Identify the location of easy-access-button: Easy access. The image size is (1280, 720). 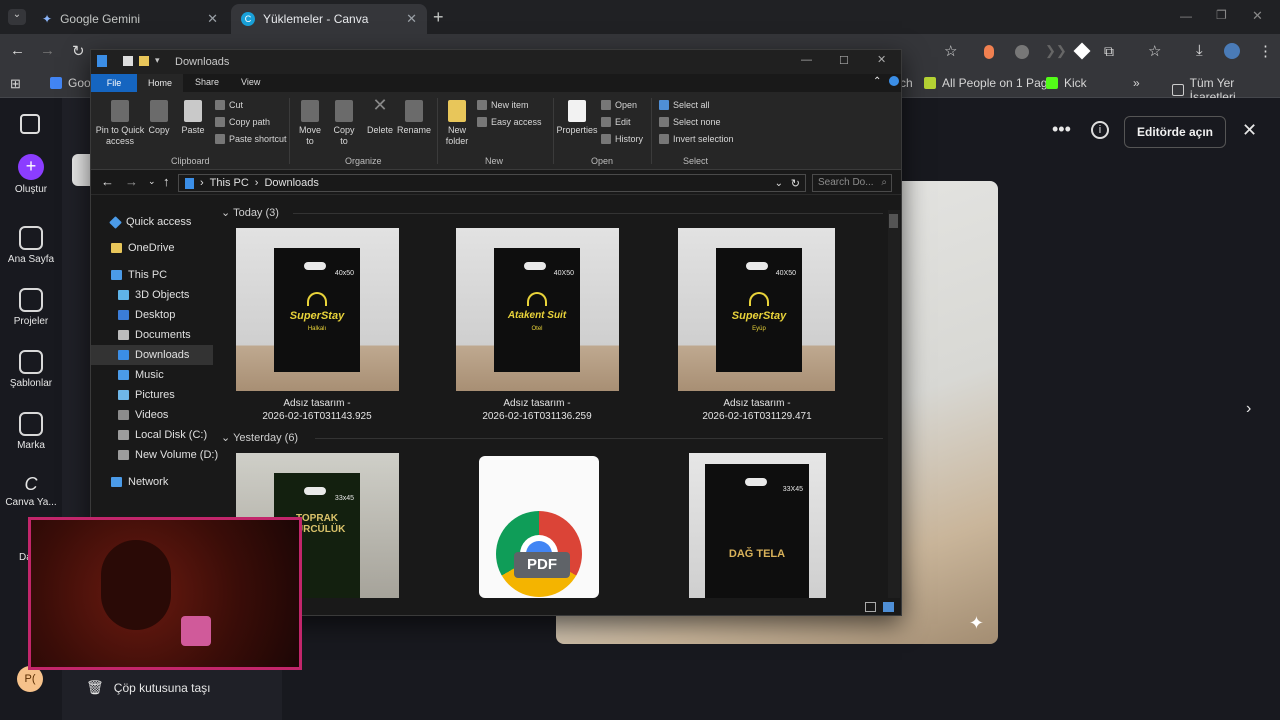
(509, 122).